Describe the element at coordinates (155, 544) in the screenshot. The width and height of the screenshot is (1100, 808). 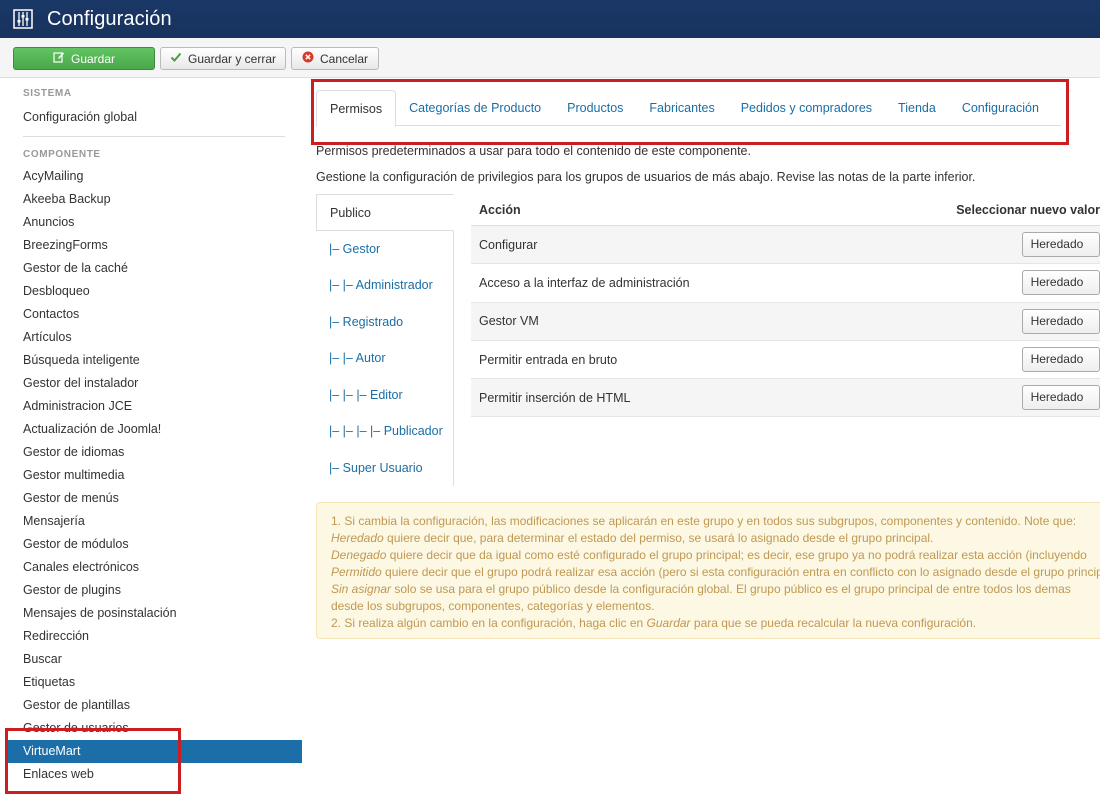
I see `sidebar-item-gestor-de-modulos: Gestor de módulos` at that location.